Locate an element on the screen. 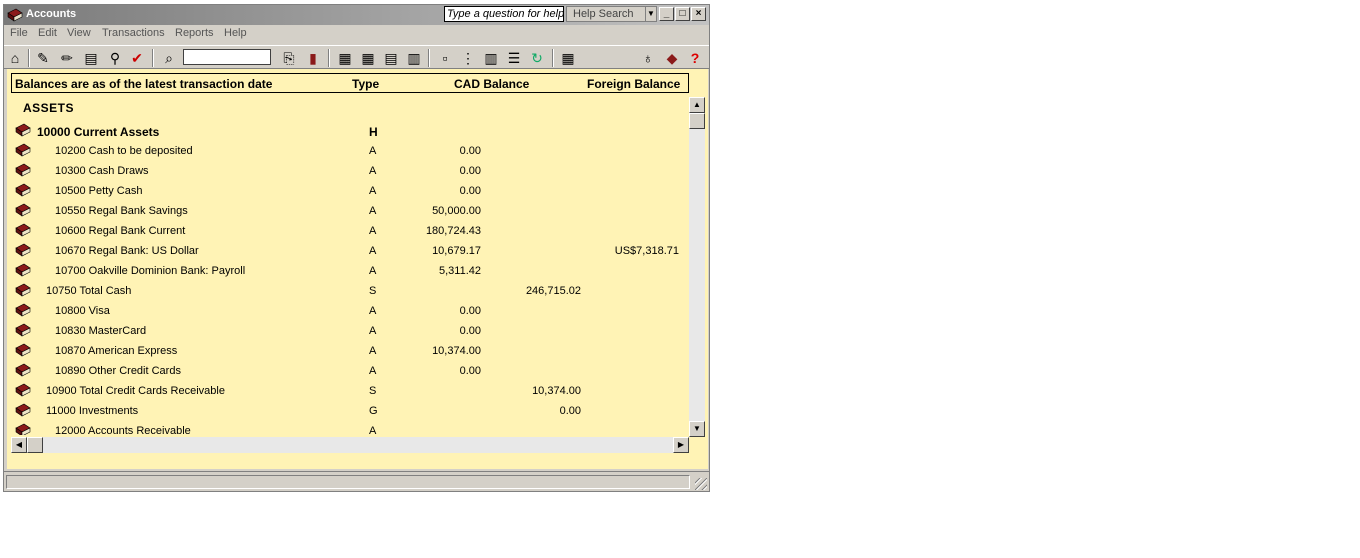 The image size is (1360, 558). account-name: 10000 Current Assets is located at coordinates (98, 132).